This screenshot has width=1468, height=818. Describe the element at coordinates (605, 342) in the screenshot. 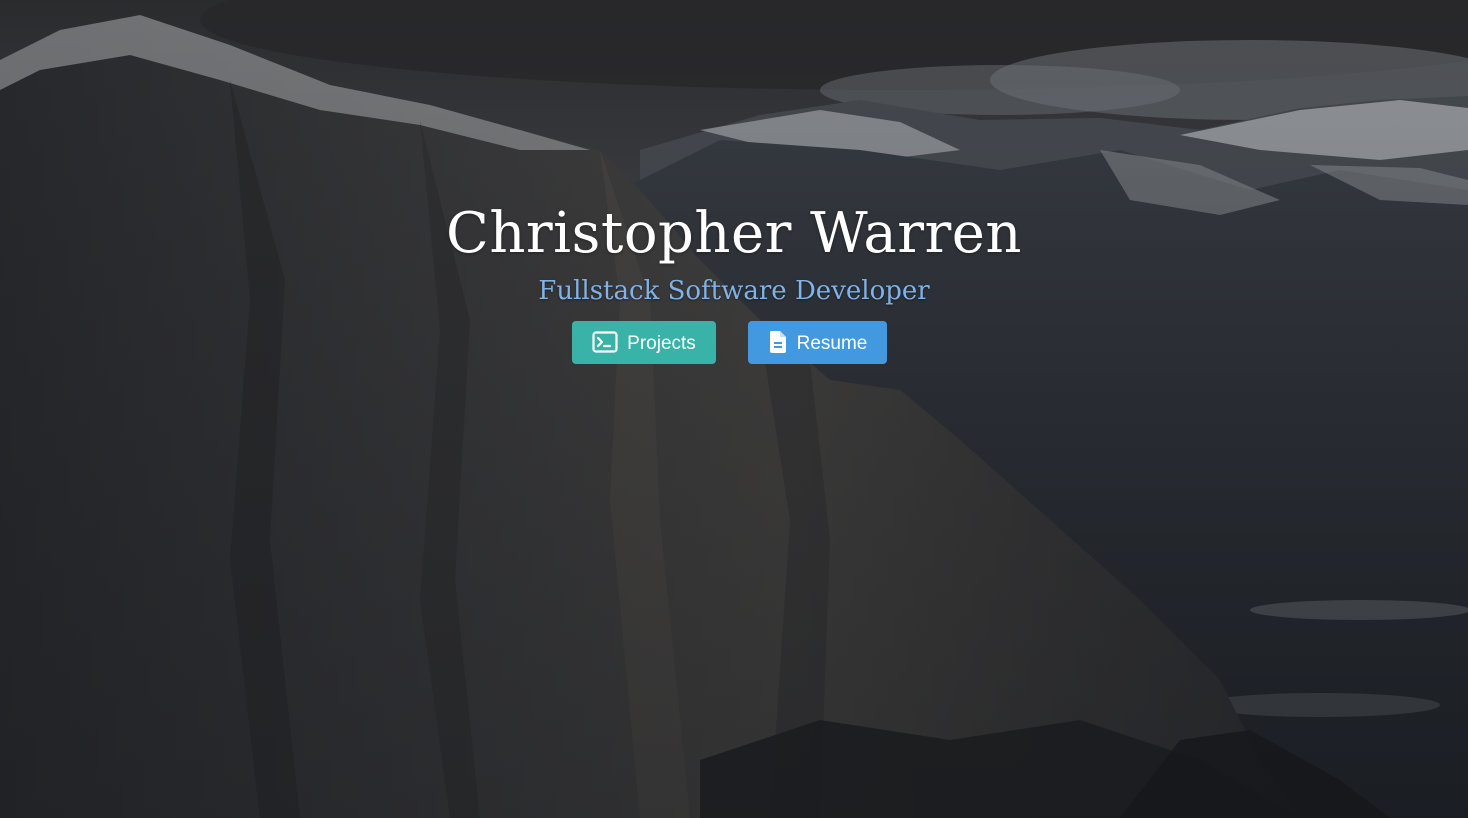

I see `terminal-icon` at that location.